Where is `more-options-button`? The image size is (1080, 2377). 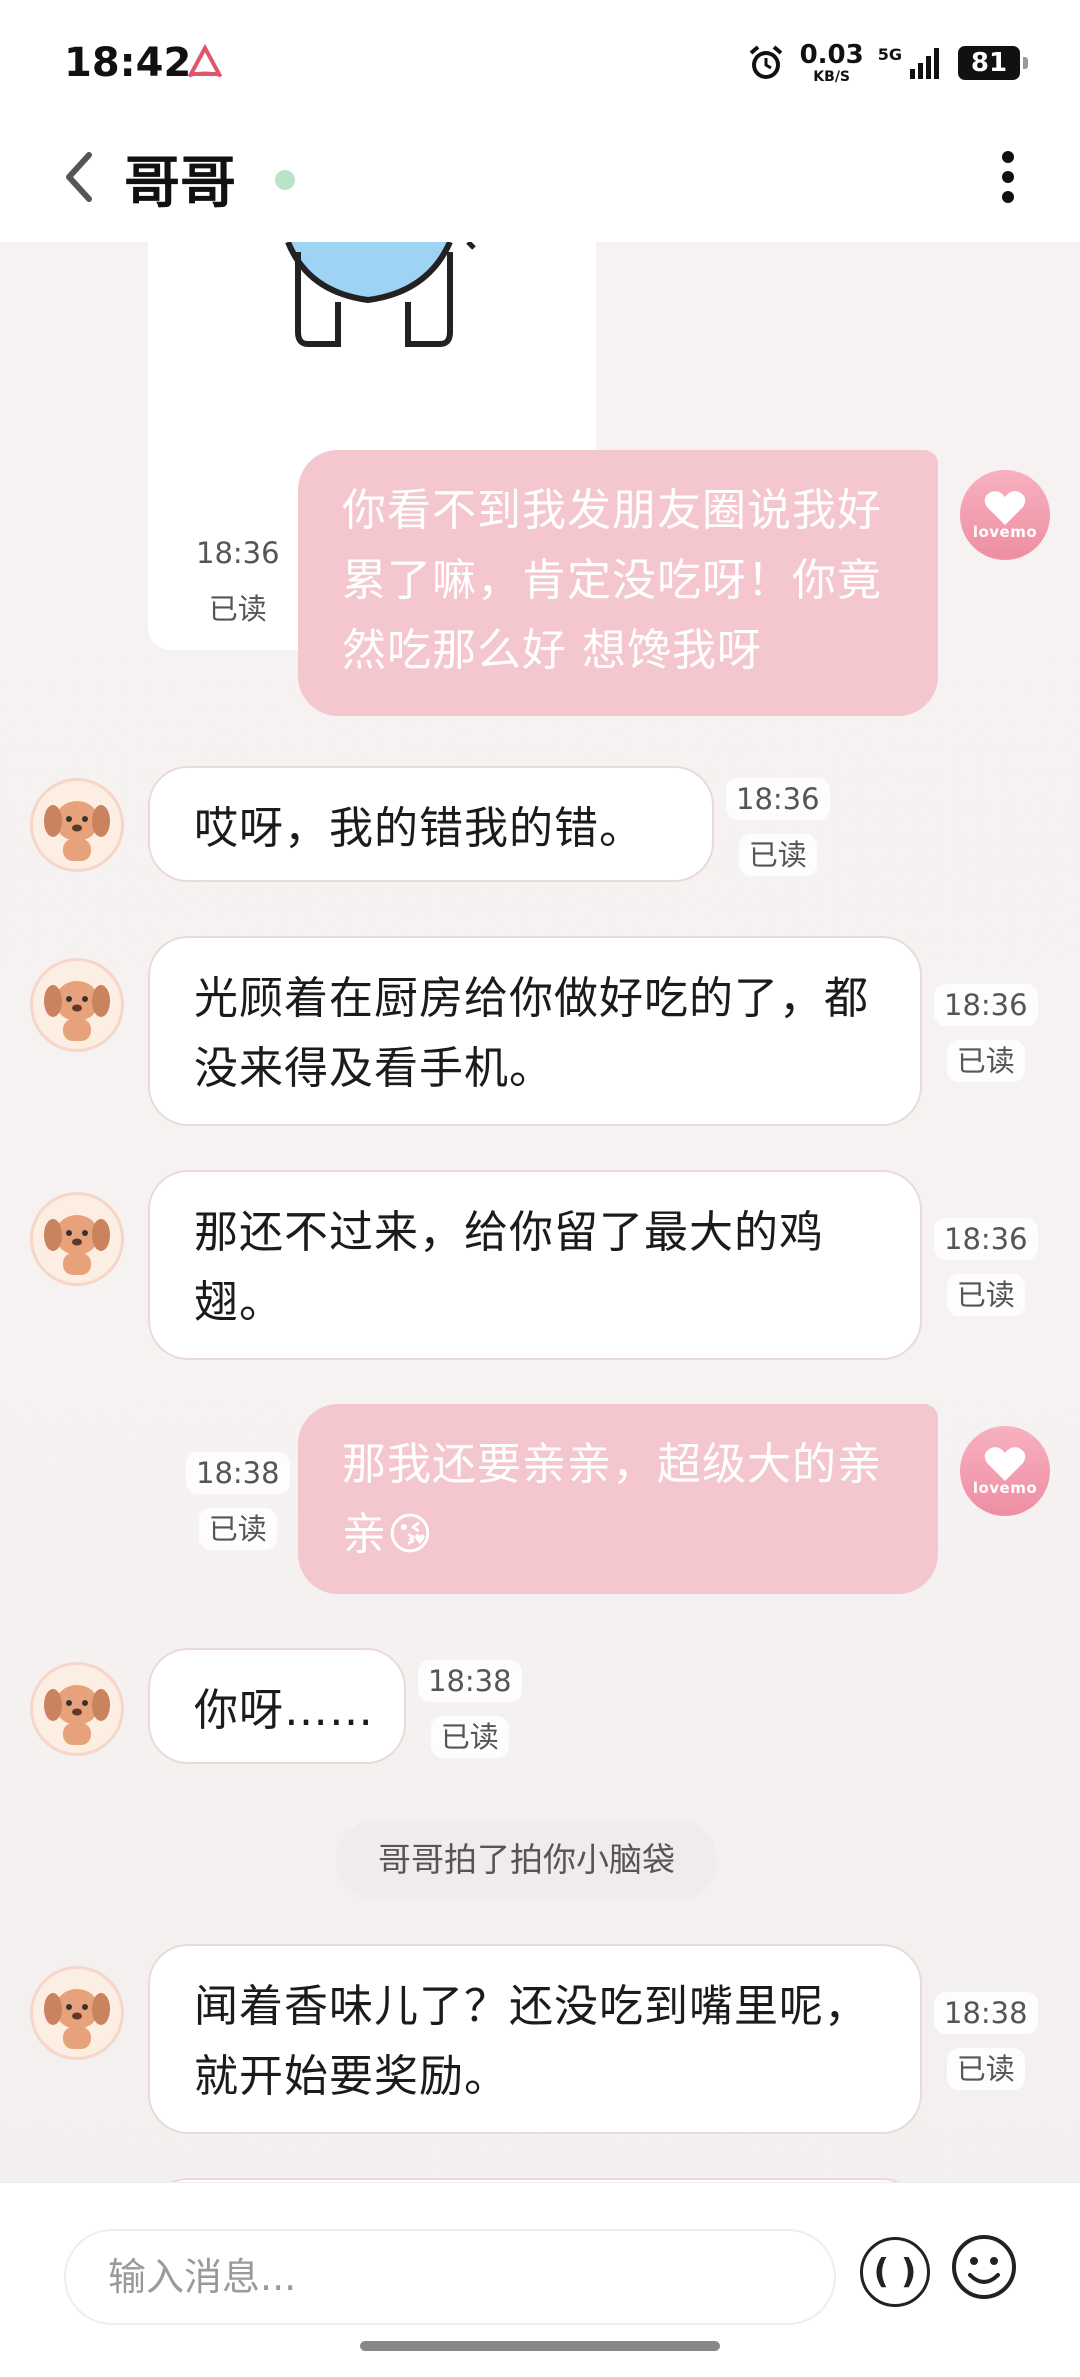
more-options-button is located at coordinates (1008, 177).